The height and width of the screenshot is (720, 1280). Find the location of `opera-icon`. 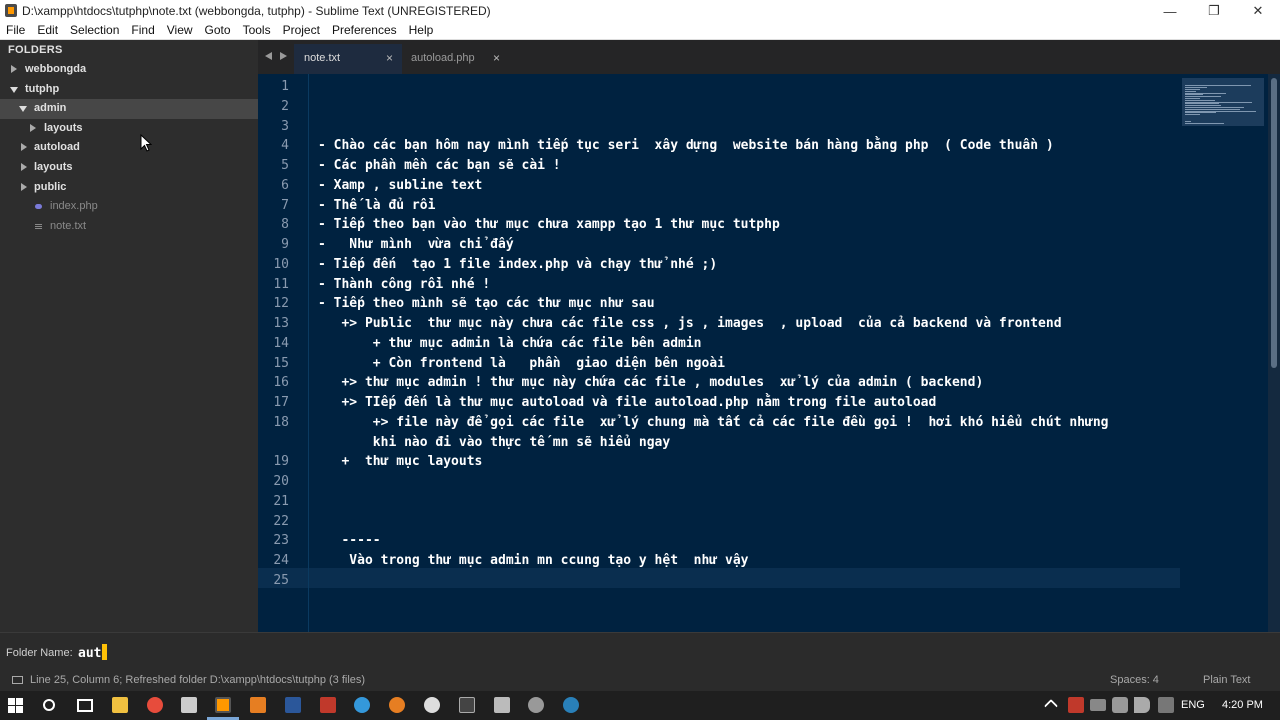

opera-icon is located at coordinates (432, 705).